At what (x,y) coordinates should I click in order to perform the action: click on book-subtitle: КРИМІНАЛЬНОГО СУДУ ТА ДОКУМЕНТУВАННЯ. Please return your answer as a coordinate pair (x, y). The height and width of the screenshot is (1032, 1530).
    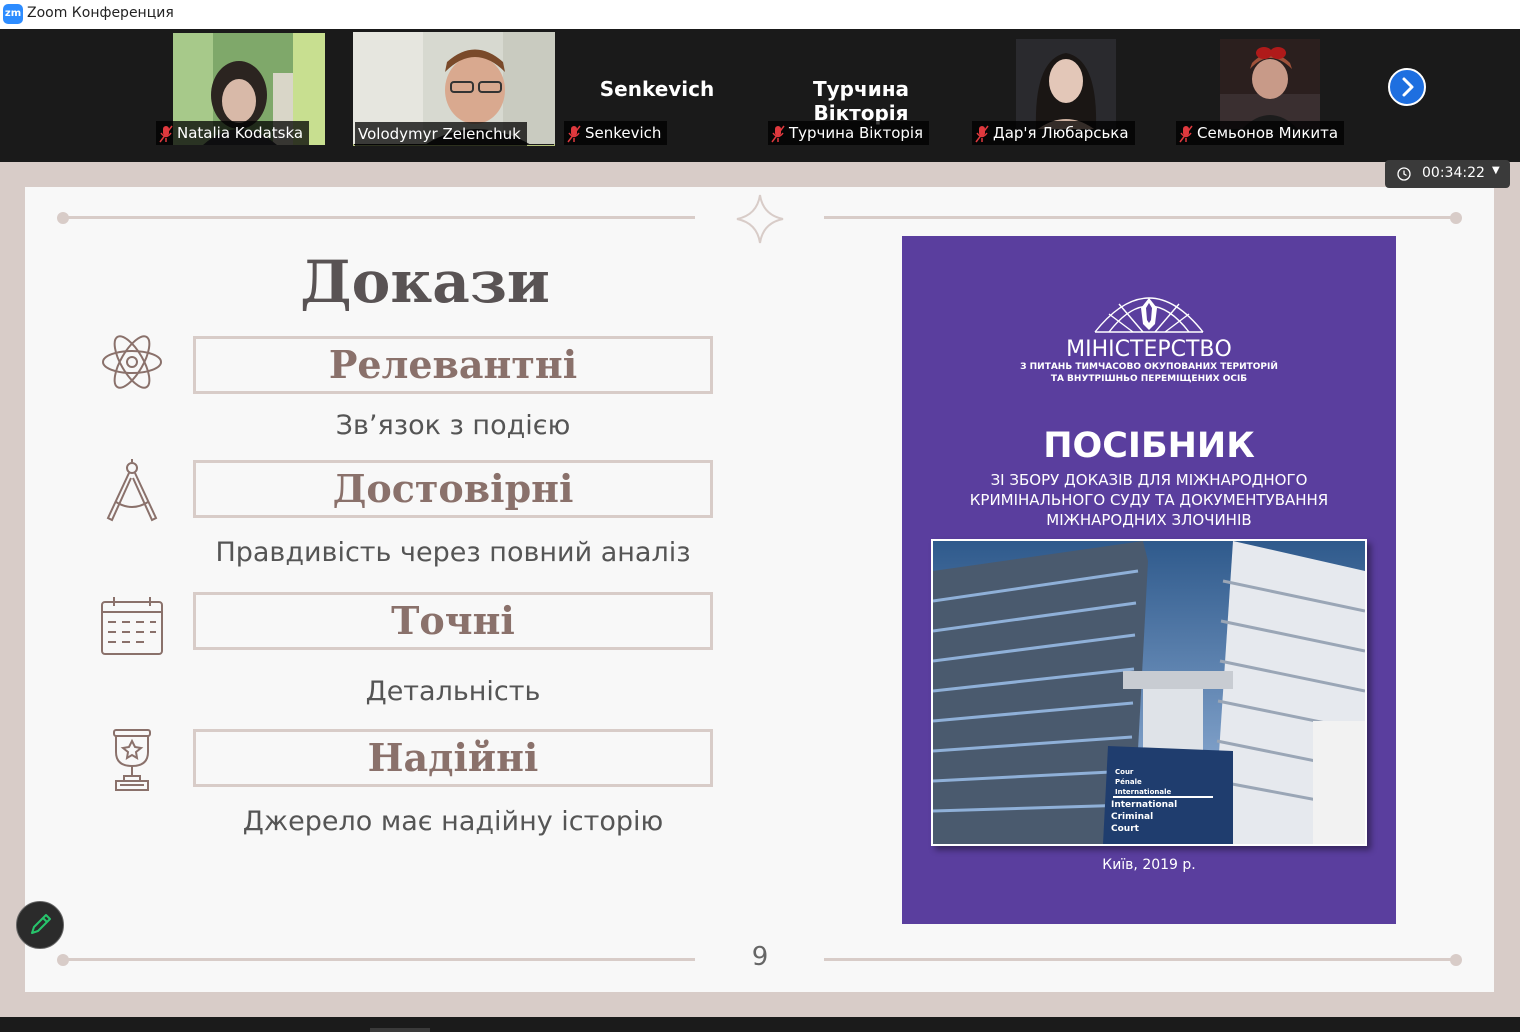
    Looking at the image, I should click on (1149, 500).